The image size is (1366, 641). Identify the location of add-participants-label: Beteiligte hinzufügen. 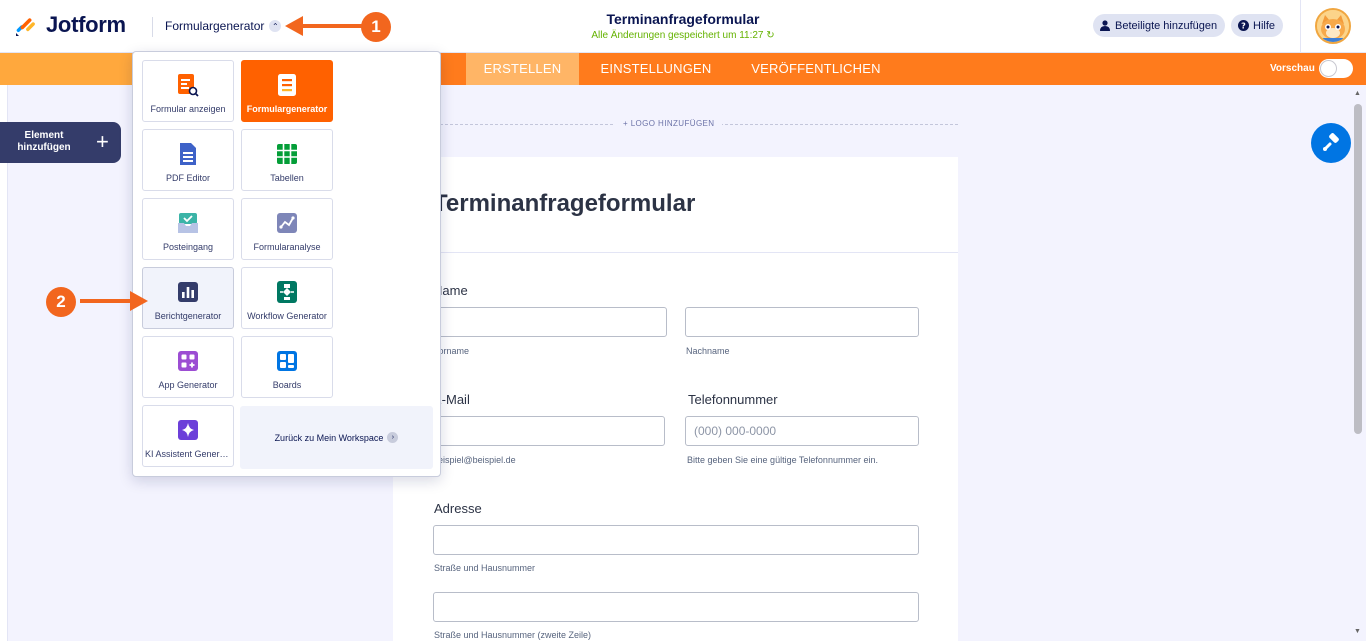
(1166, 25).